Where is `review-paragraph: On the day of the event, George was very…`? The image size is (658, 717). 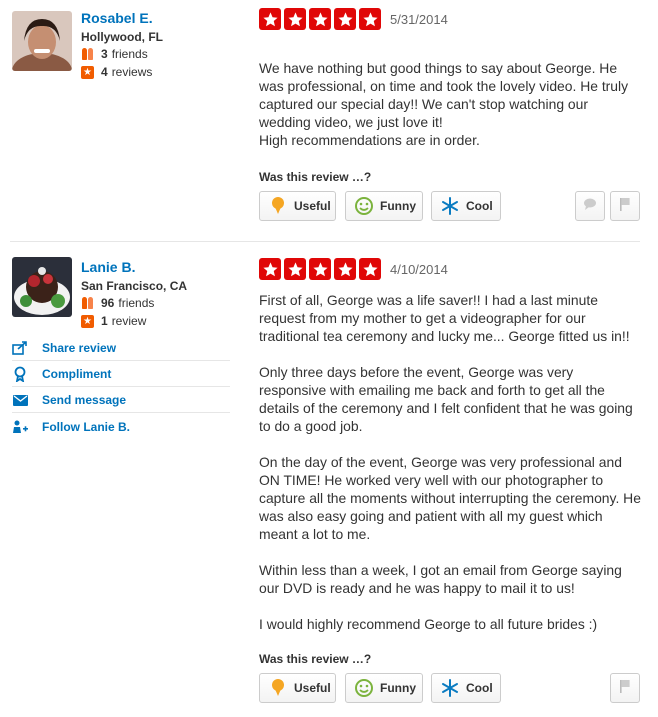
review-paragraph: On the day of the event, George was very… is located at coordinates (450, 498).